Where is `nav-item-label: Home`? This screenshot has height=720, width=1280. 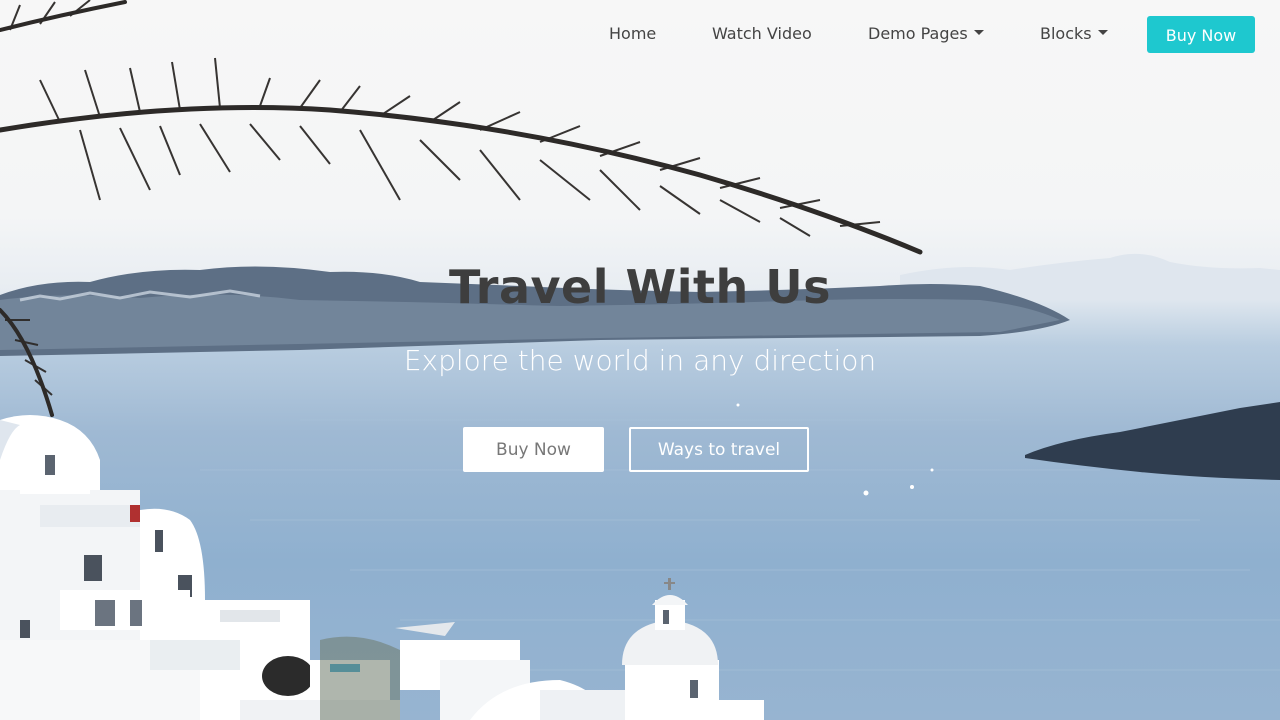
nav-item-label: Home is located at coordinates (633, 33).